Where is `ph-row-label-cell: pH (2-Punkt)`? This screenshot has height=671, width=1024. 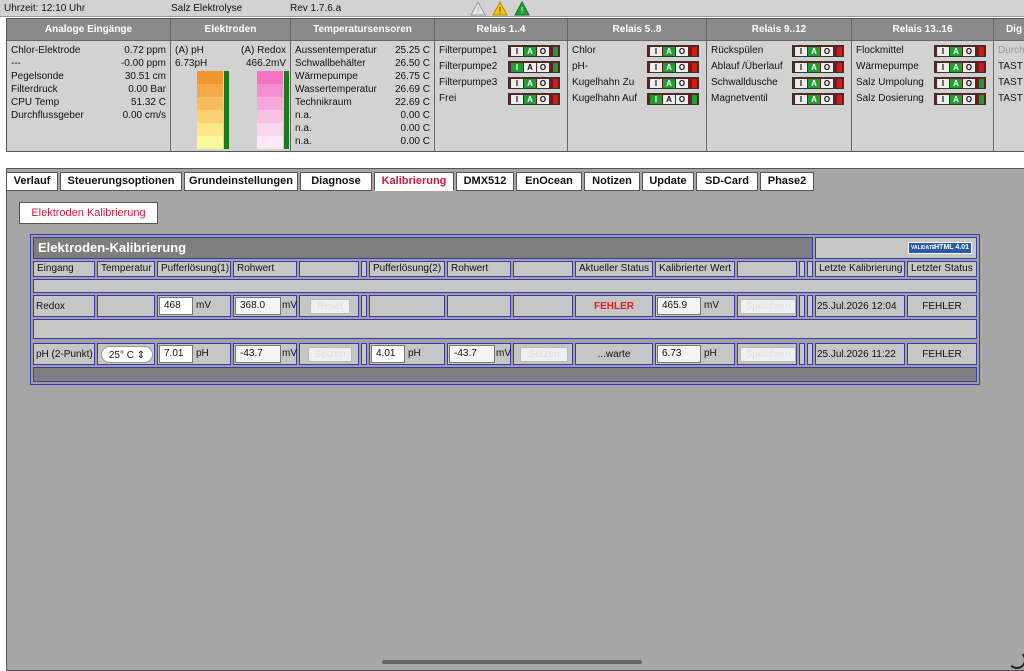
ph-row-label-cell: pH (2-Punkt) is located at coordinates (64, 354).